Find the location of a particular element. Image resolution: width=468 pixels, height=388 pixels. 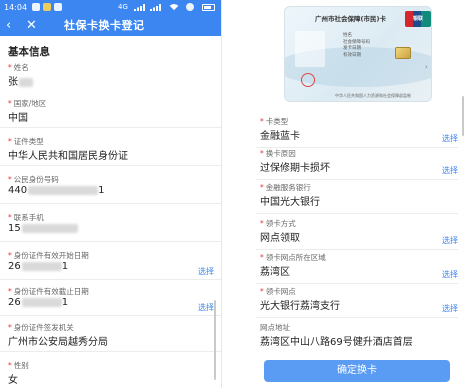

page-title: 社保卡换卡登记 is located at coordinates (104, 25).